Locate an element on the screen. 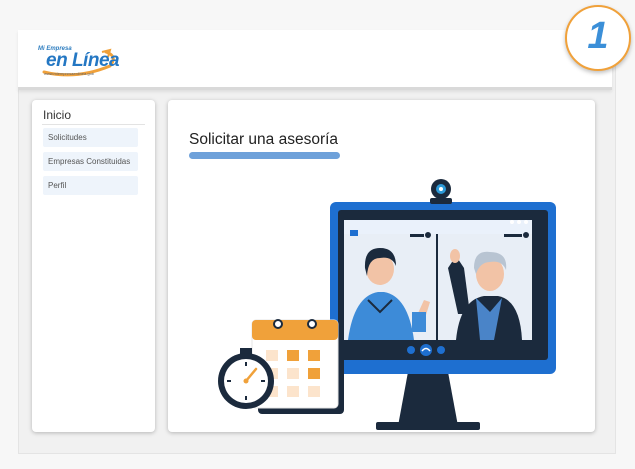 The height and width of the screenshot is (469, 635). sidebar-item-perfil: Perfil is located at coordinates (90, 185).